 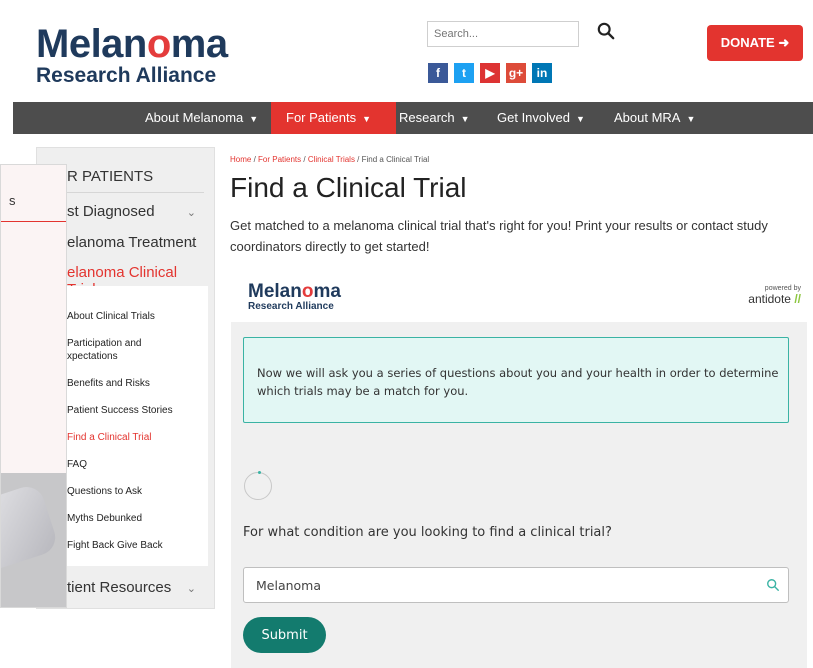 I want to click on social-links: f t ▶ g+ in, so click(x=490, y=73).